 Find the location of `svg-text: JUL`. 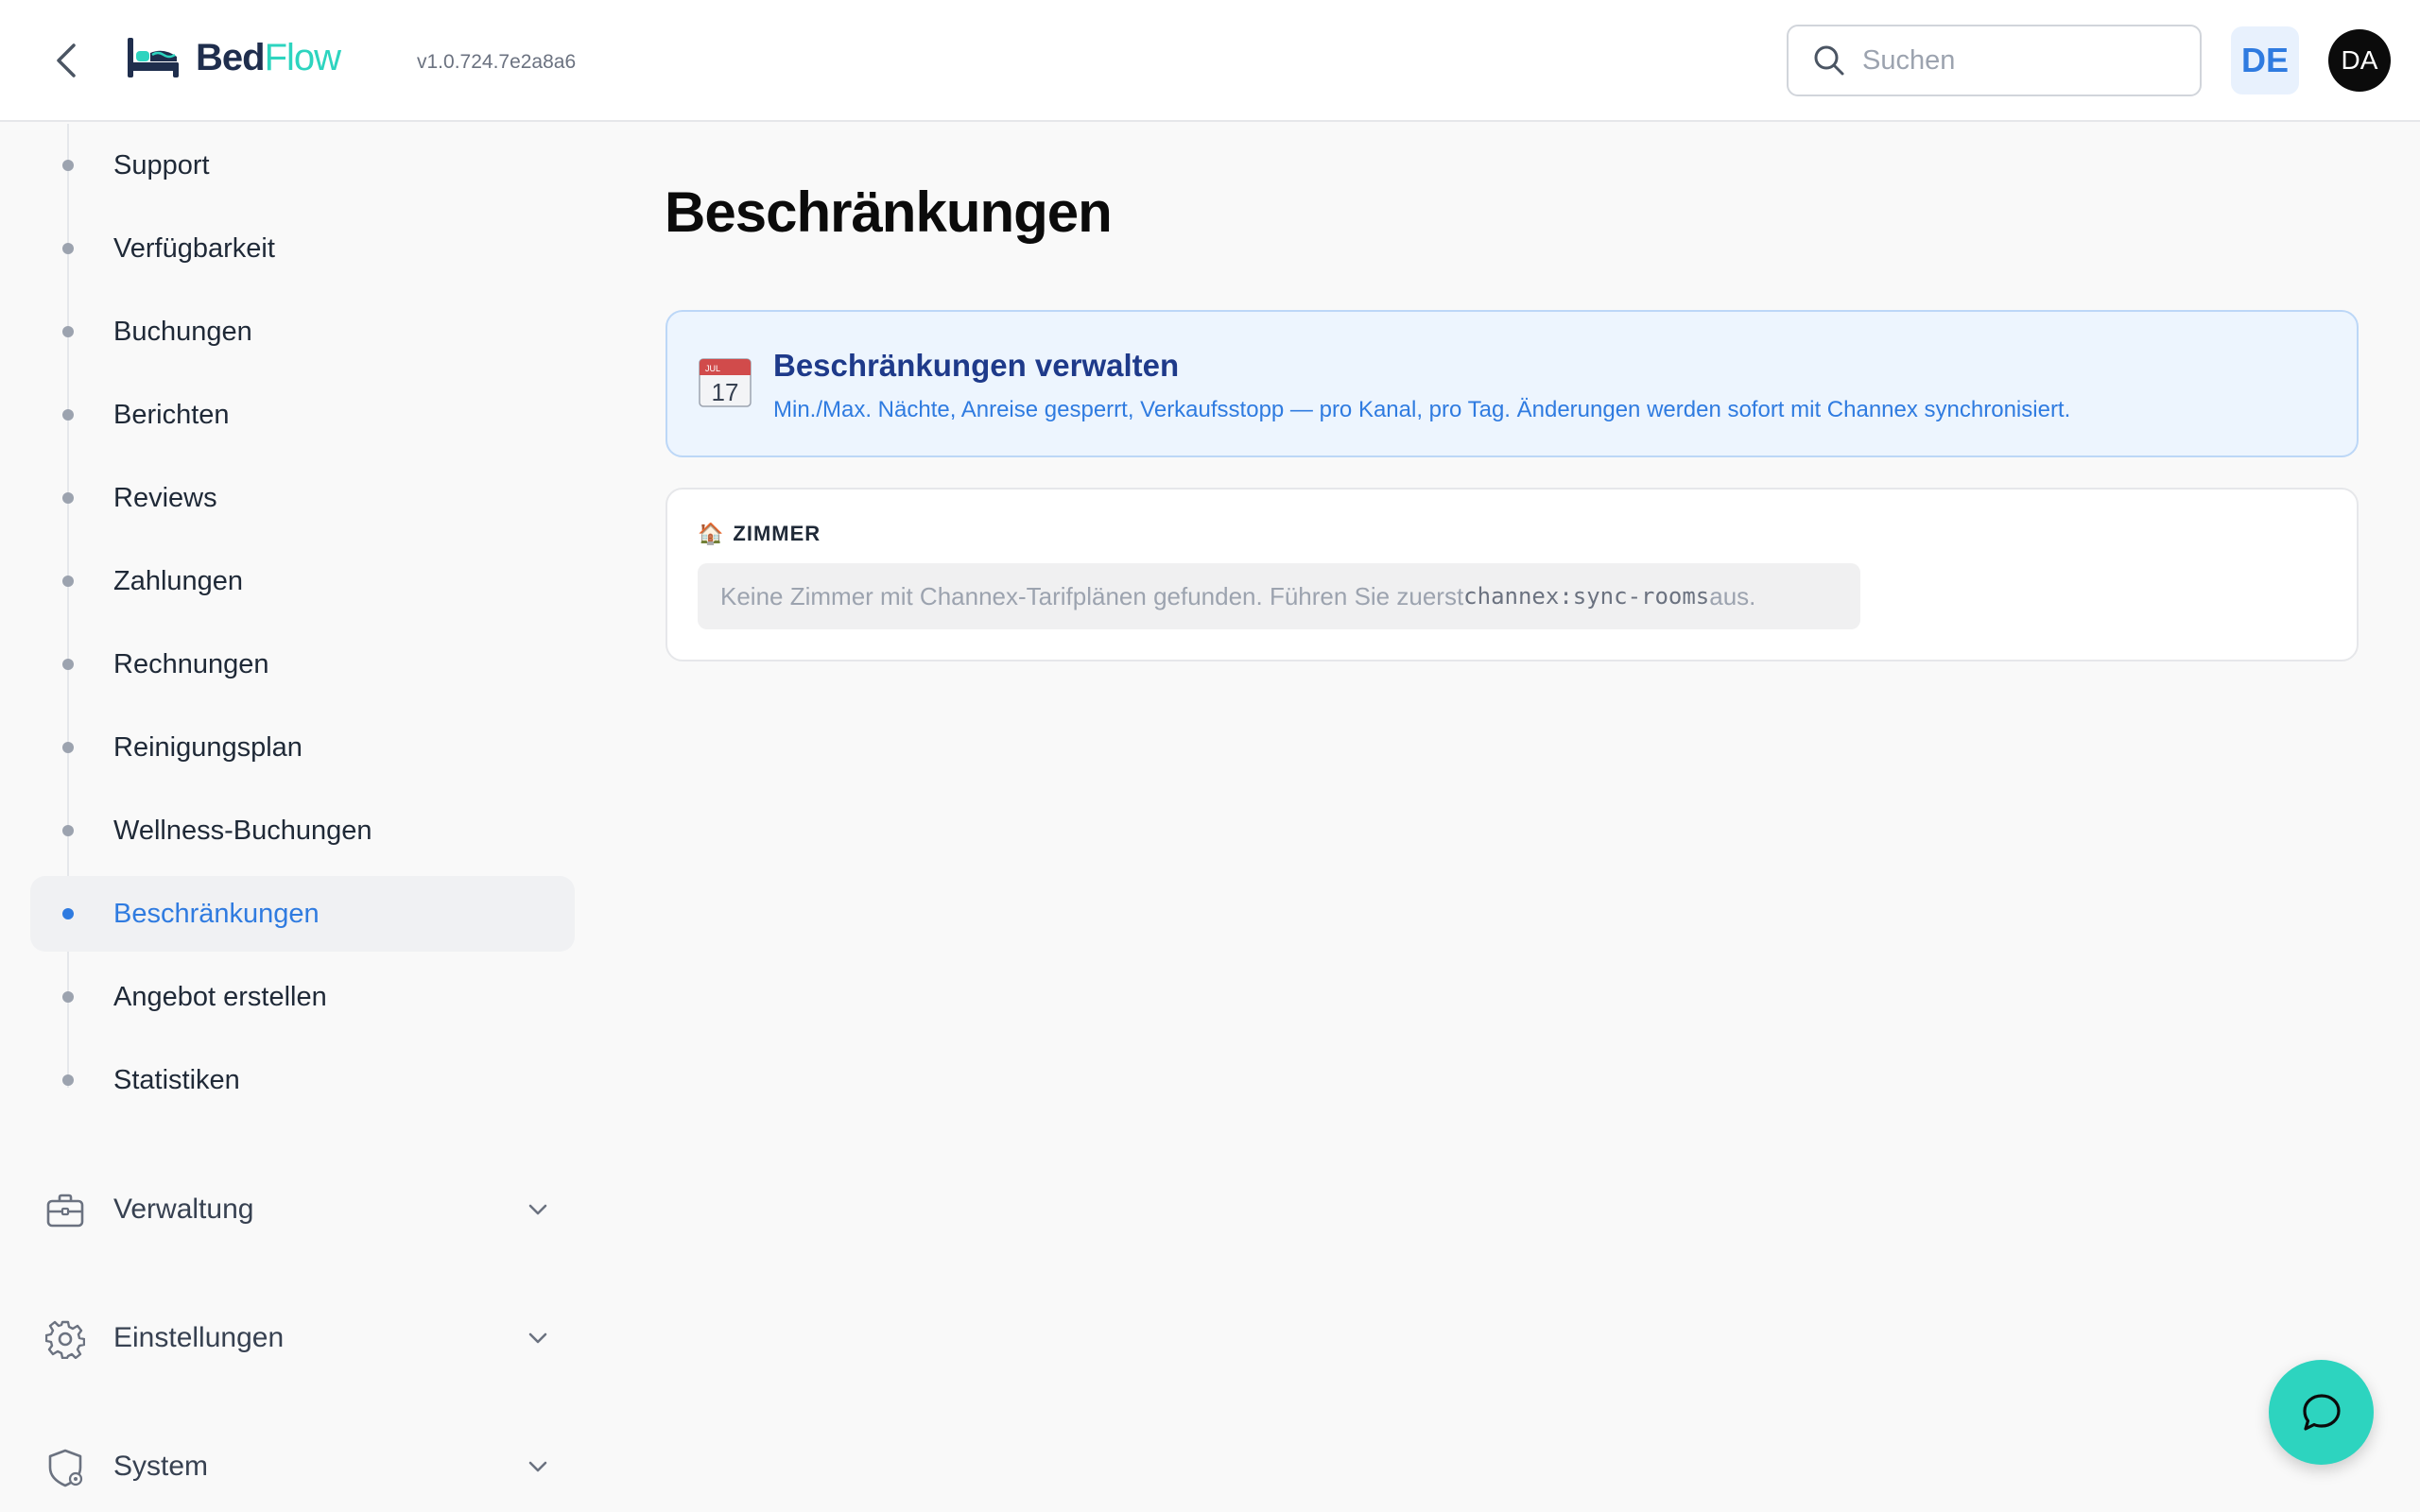

svg-text: JUL is located at coordinates (712, 368).